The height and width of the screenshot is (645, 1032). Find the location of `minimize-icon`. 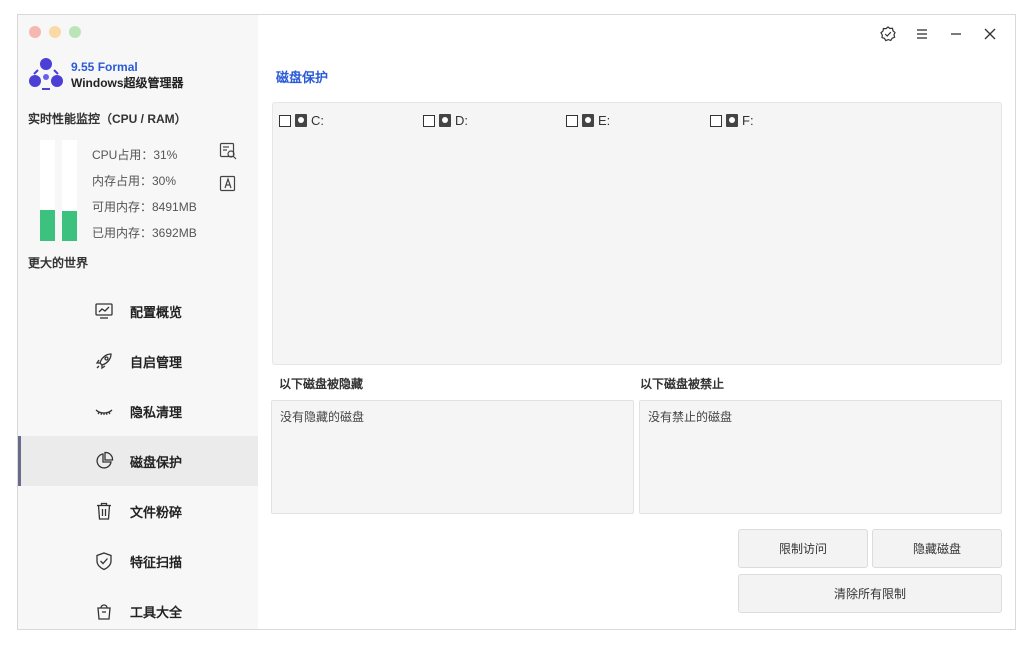

minimize-icon is located at coordinates (956, 34).